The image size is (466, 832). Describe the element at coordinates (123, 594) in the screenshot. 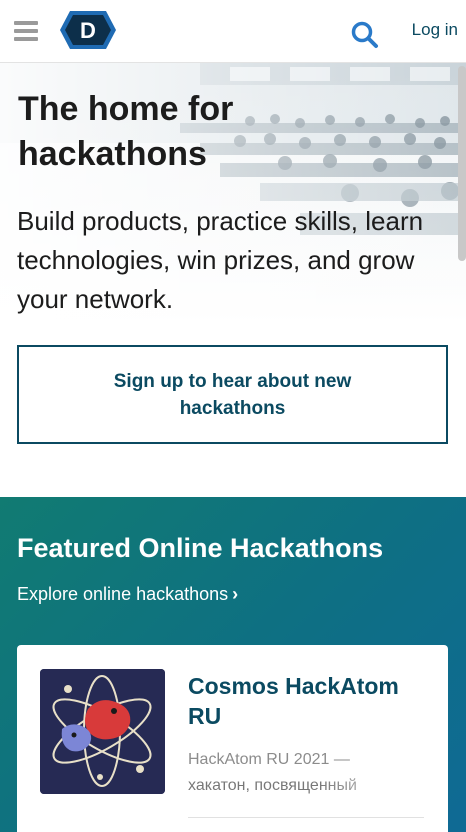

I see `explore-link-label: Explore online hackathons` at that location.